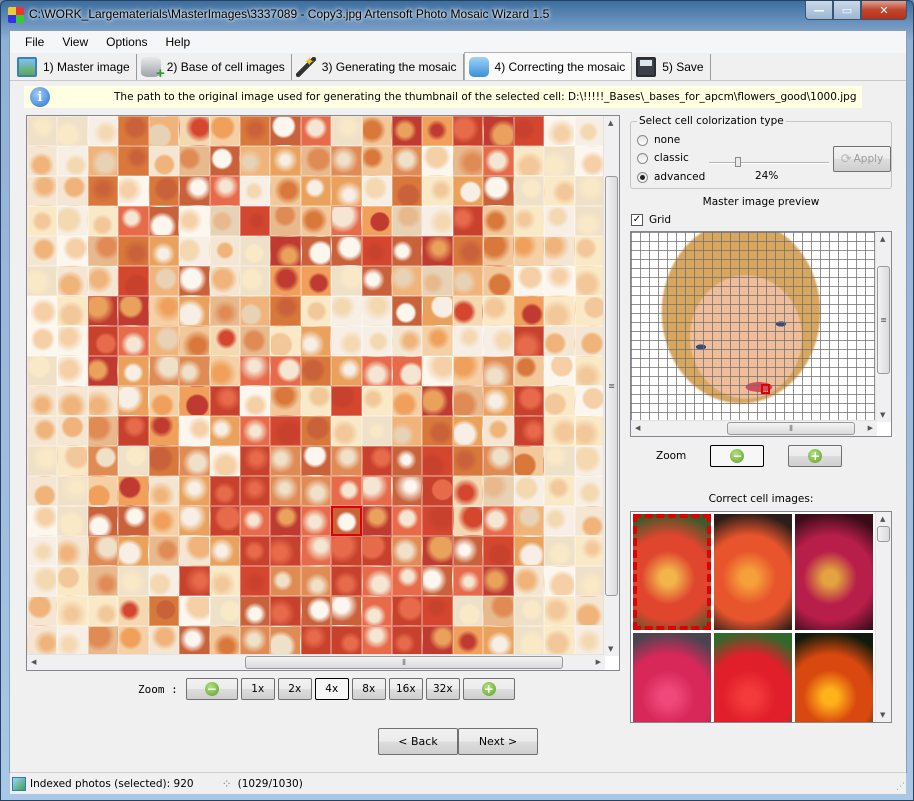 Image resolution: width=914 pixels, height=801 pixels. I want to click on menu-file: File, so click(34, 42).